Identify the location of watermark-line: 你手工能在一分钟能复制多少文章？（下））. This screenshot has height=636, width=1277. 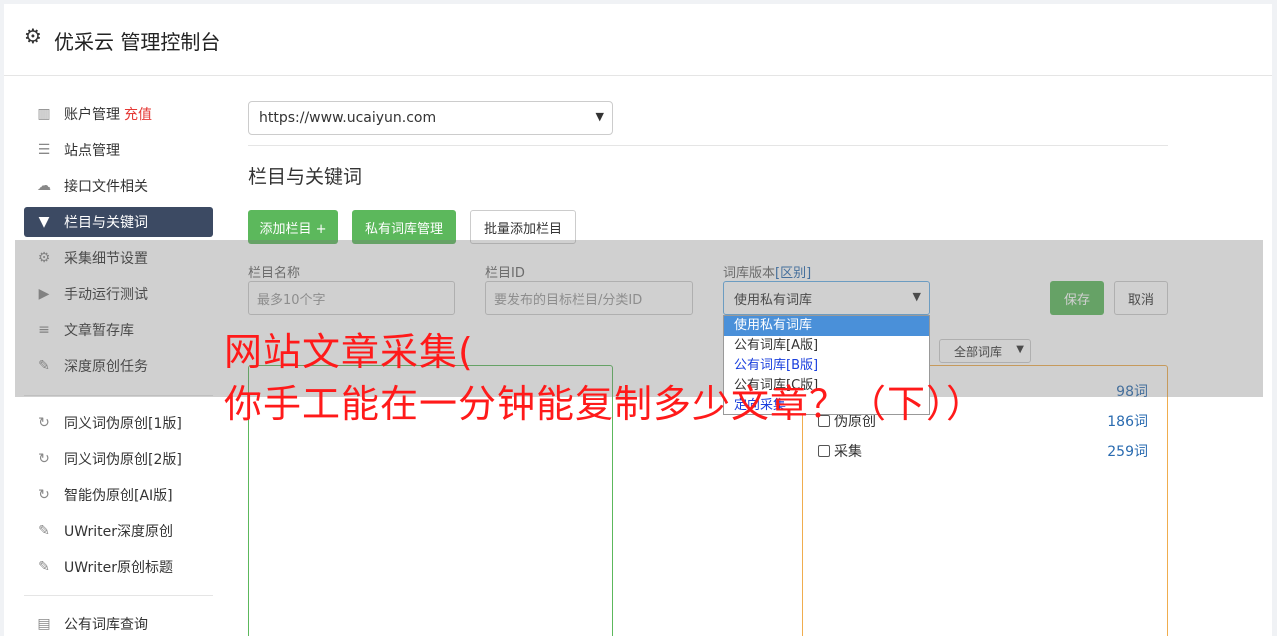
(605, 404).